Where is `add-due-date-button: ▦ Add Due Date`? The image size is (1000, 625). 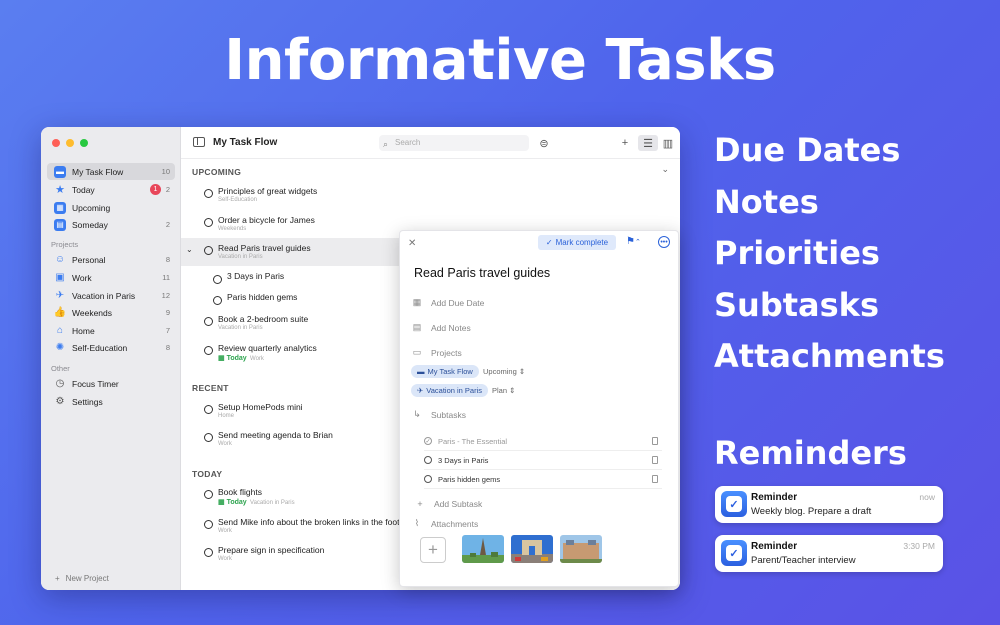 add-due-date-button: ▦ Add Due Date is located at coordinates (448, 302).